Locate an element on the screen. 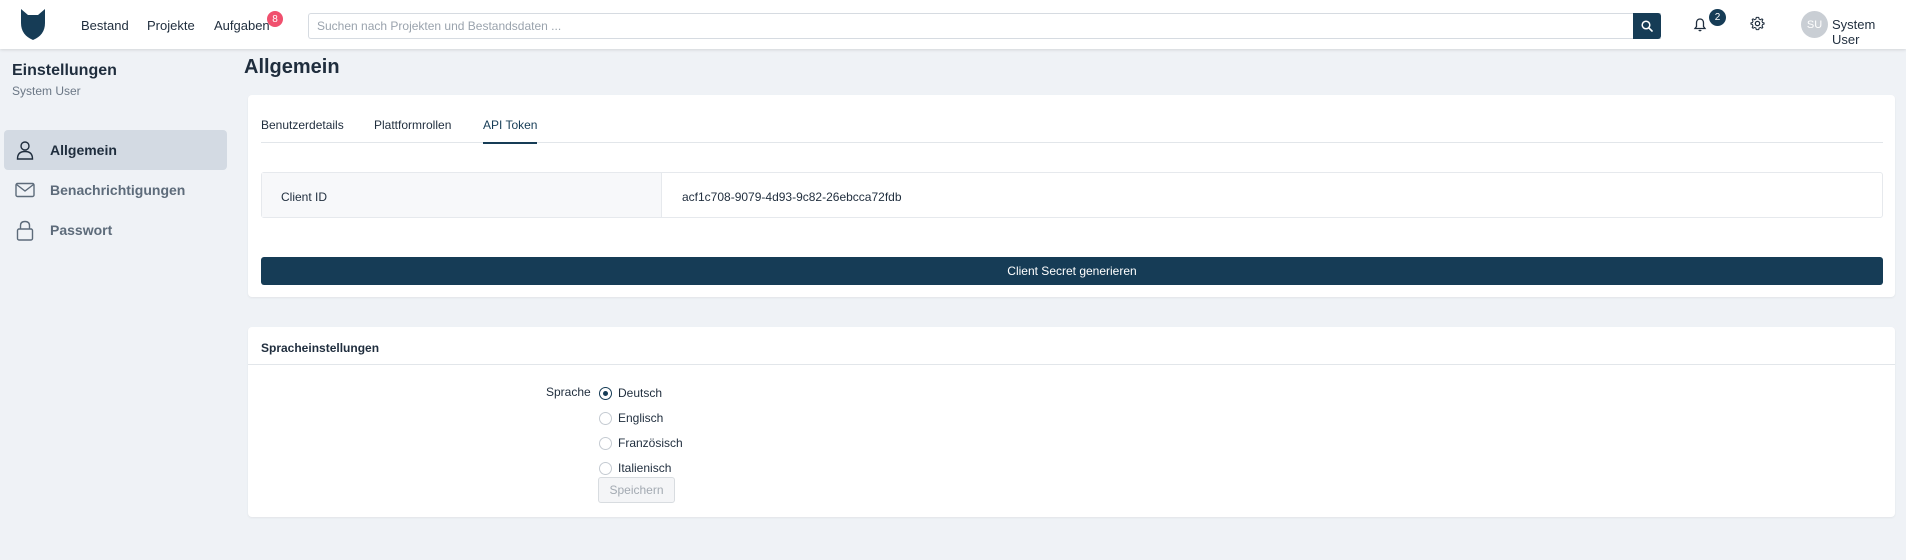 Image resolution: width=1906 pixels, height=560 pixels. sidebar-item-label: Allgemein is located at coordinates (83, 150).